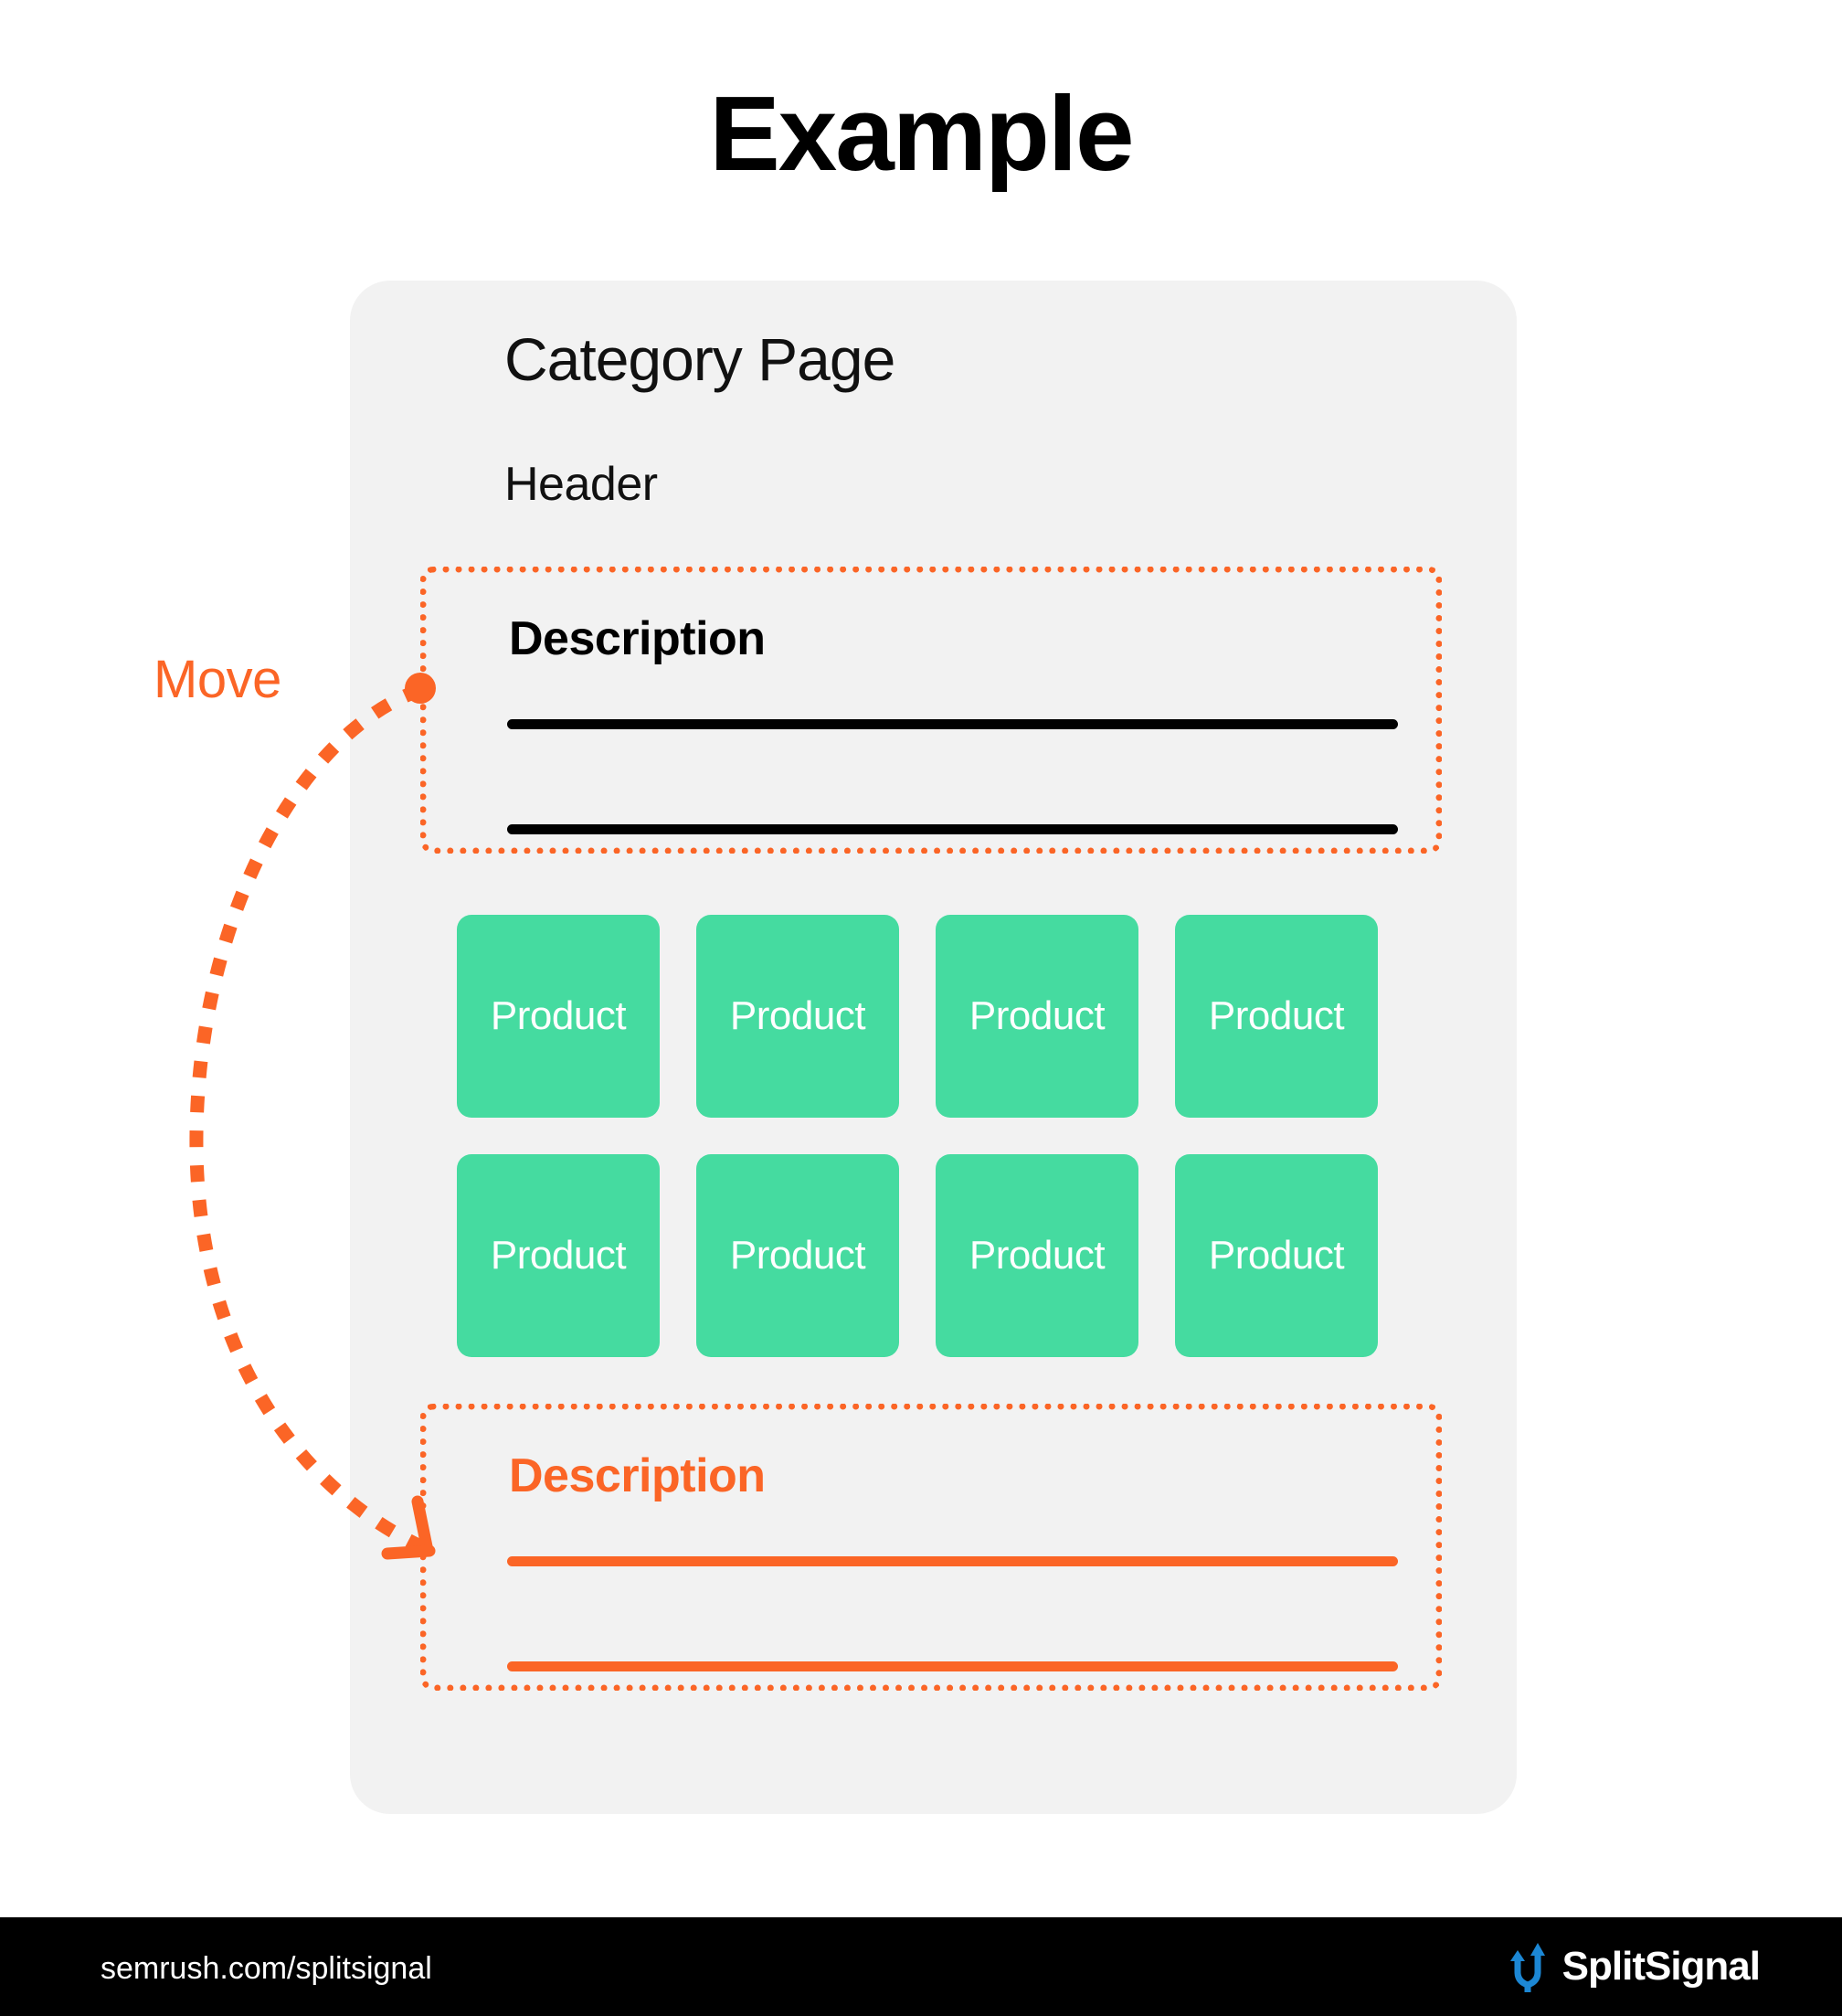 The height and width of the screenshot is (2016, 1842). What do you see at coordinates (266, 1969) in the screenshot?
I see `footer-url-text: semrush.com/splitsignal` at bounding box center [266, 1969].